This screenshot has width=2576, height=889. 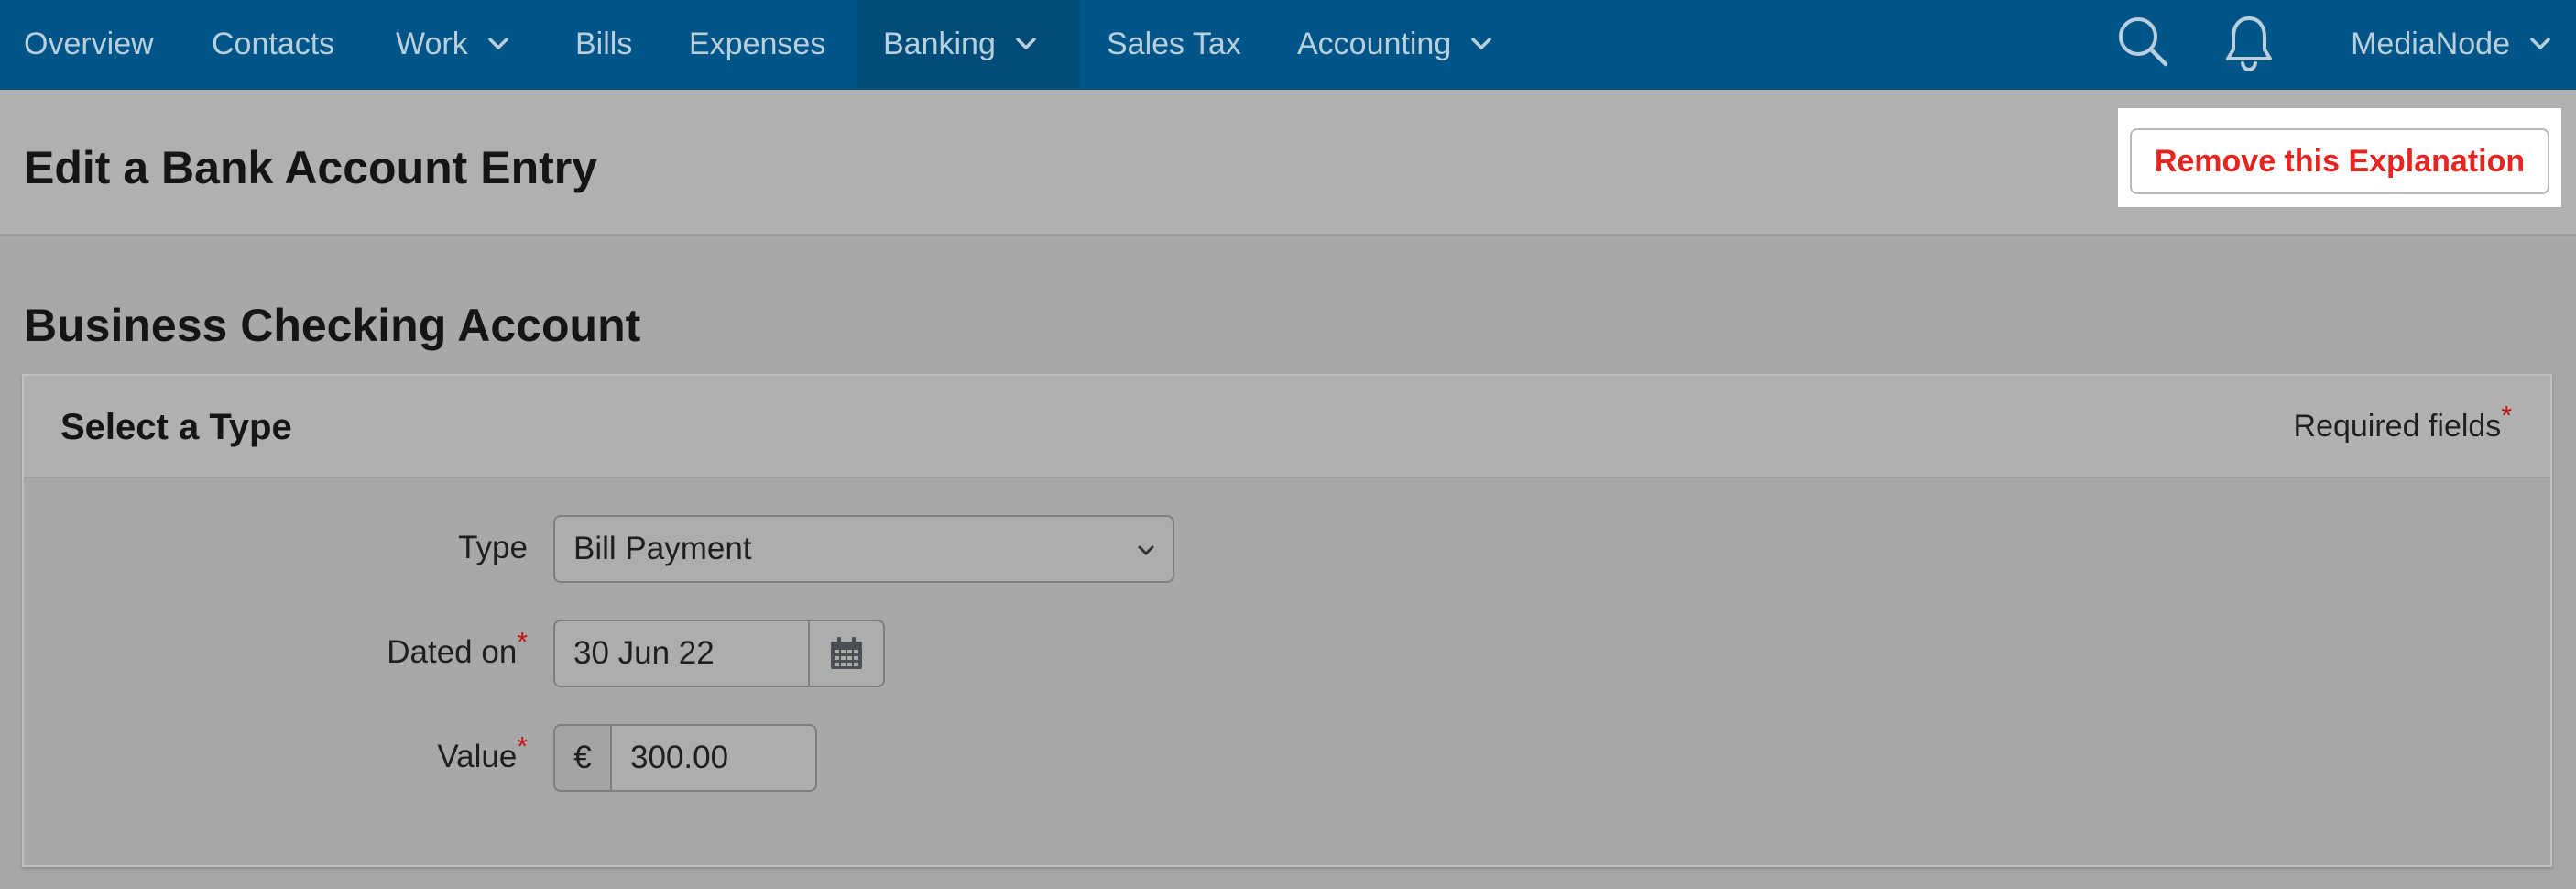 What do you see at coordinates (333, 325) in the screenshot?
I see `account-title: Business Checking Account` at bounding box center [333, 325].